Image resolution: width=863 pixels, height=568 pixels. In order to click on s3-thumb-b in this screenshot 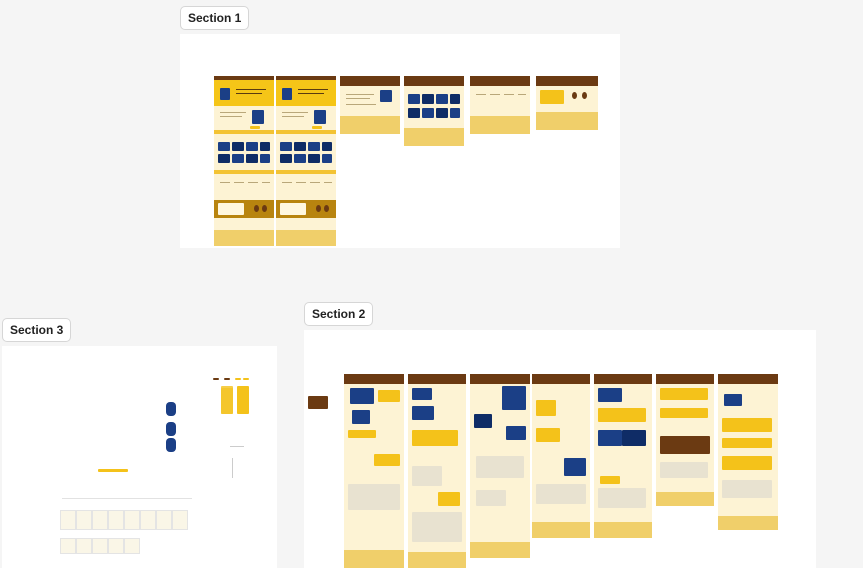, I will do `click(227, 379)`.